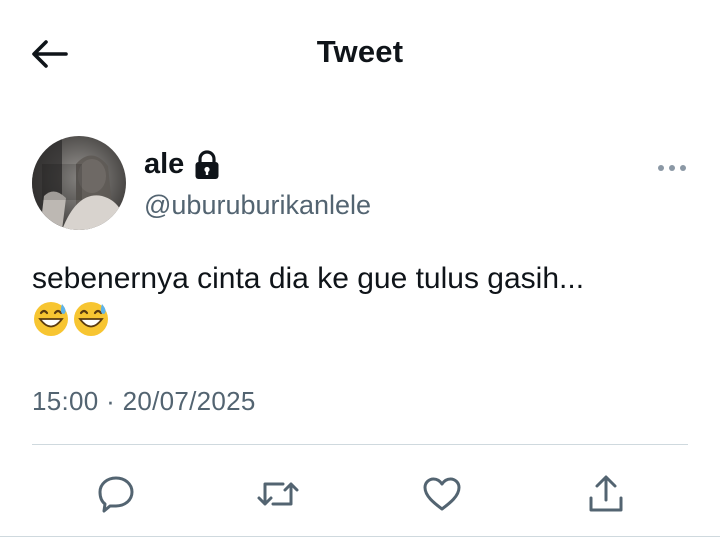 The image size is (720, 546). Describe the element at coordinates (360, 536) in the screenshot. I see `bottom-divider` at that location.